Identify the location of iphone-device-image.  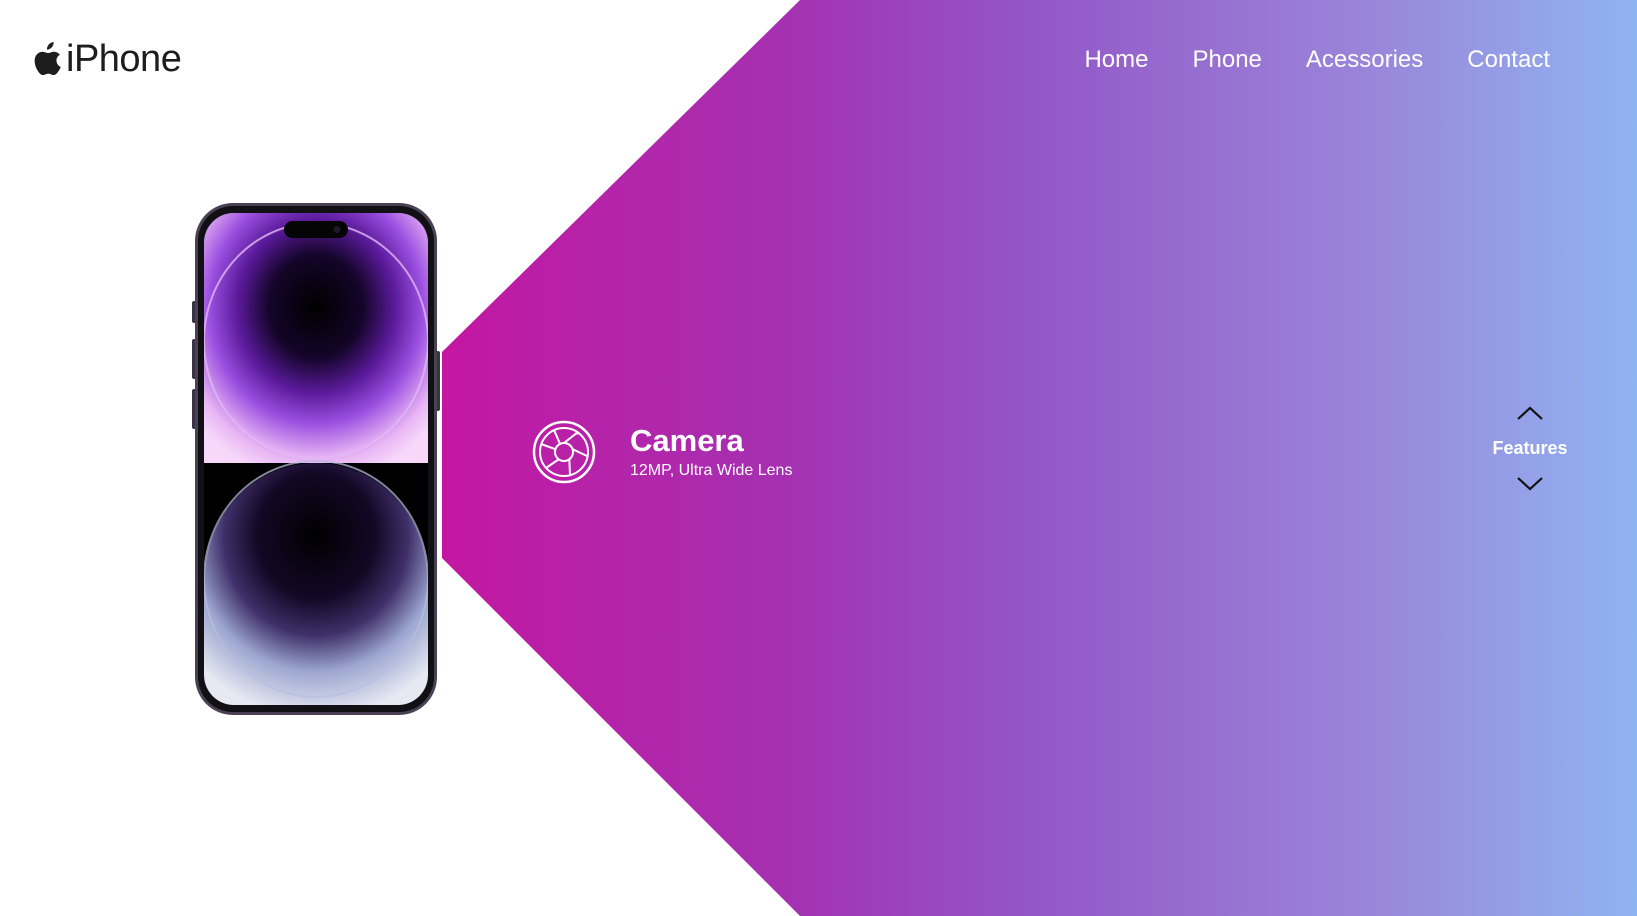
(316, 459).